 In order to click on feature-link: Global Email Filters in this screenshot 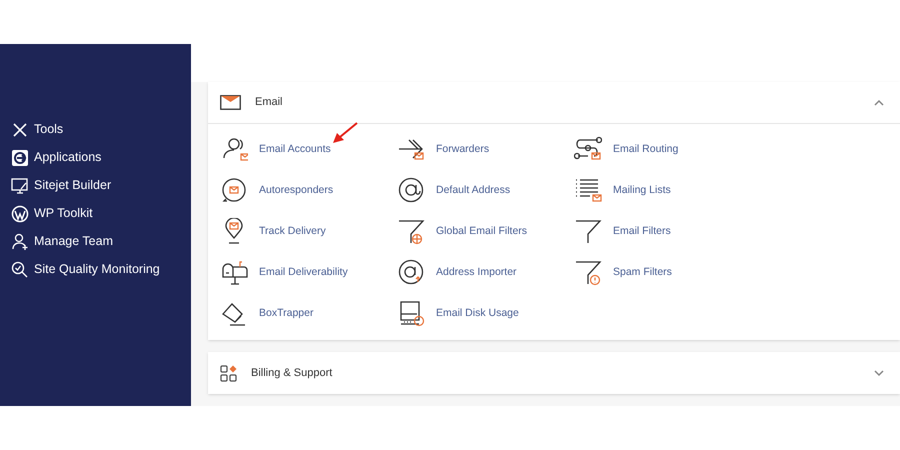, I will do `click(485, 232)`.